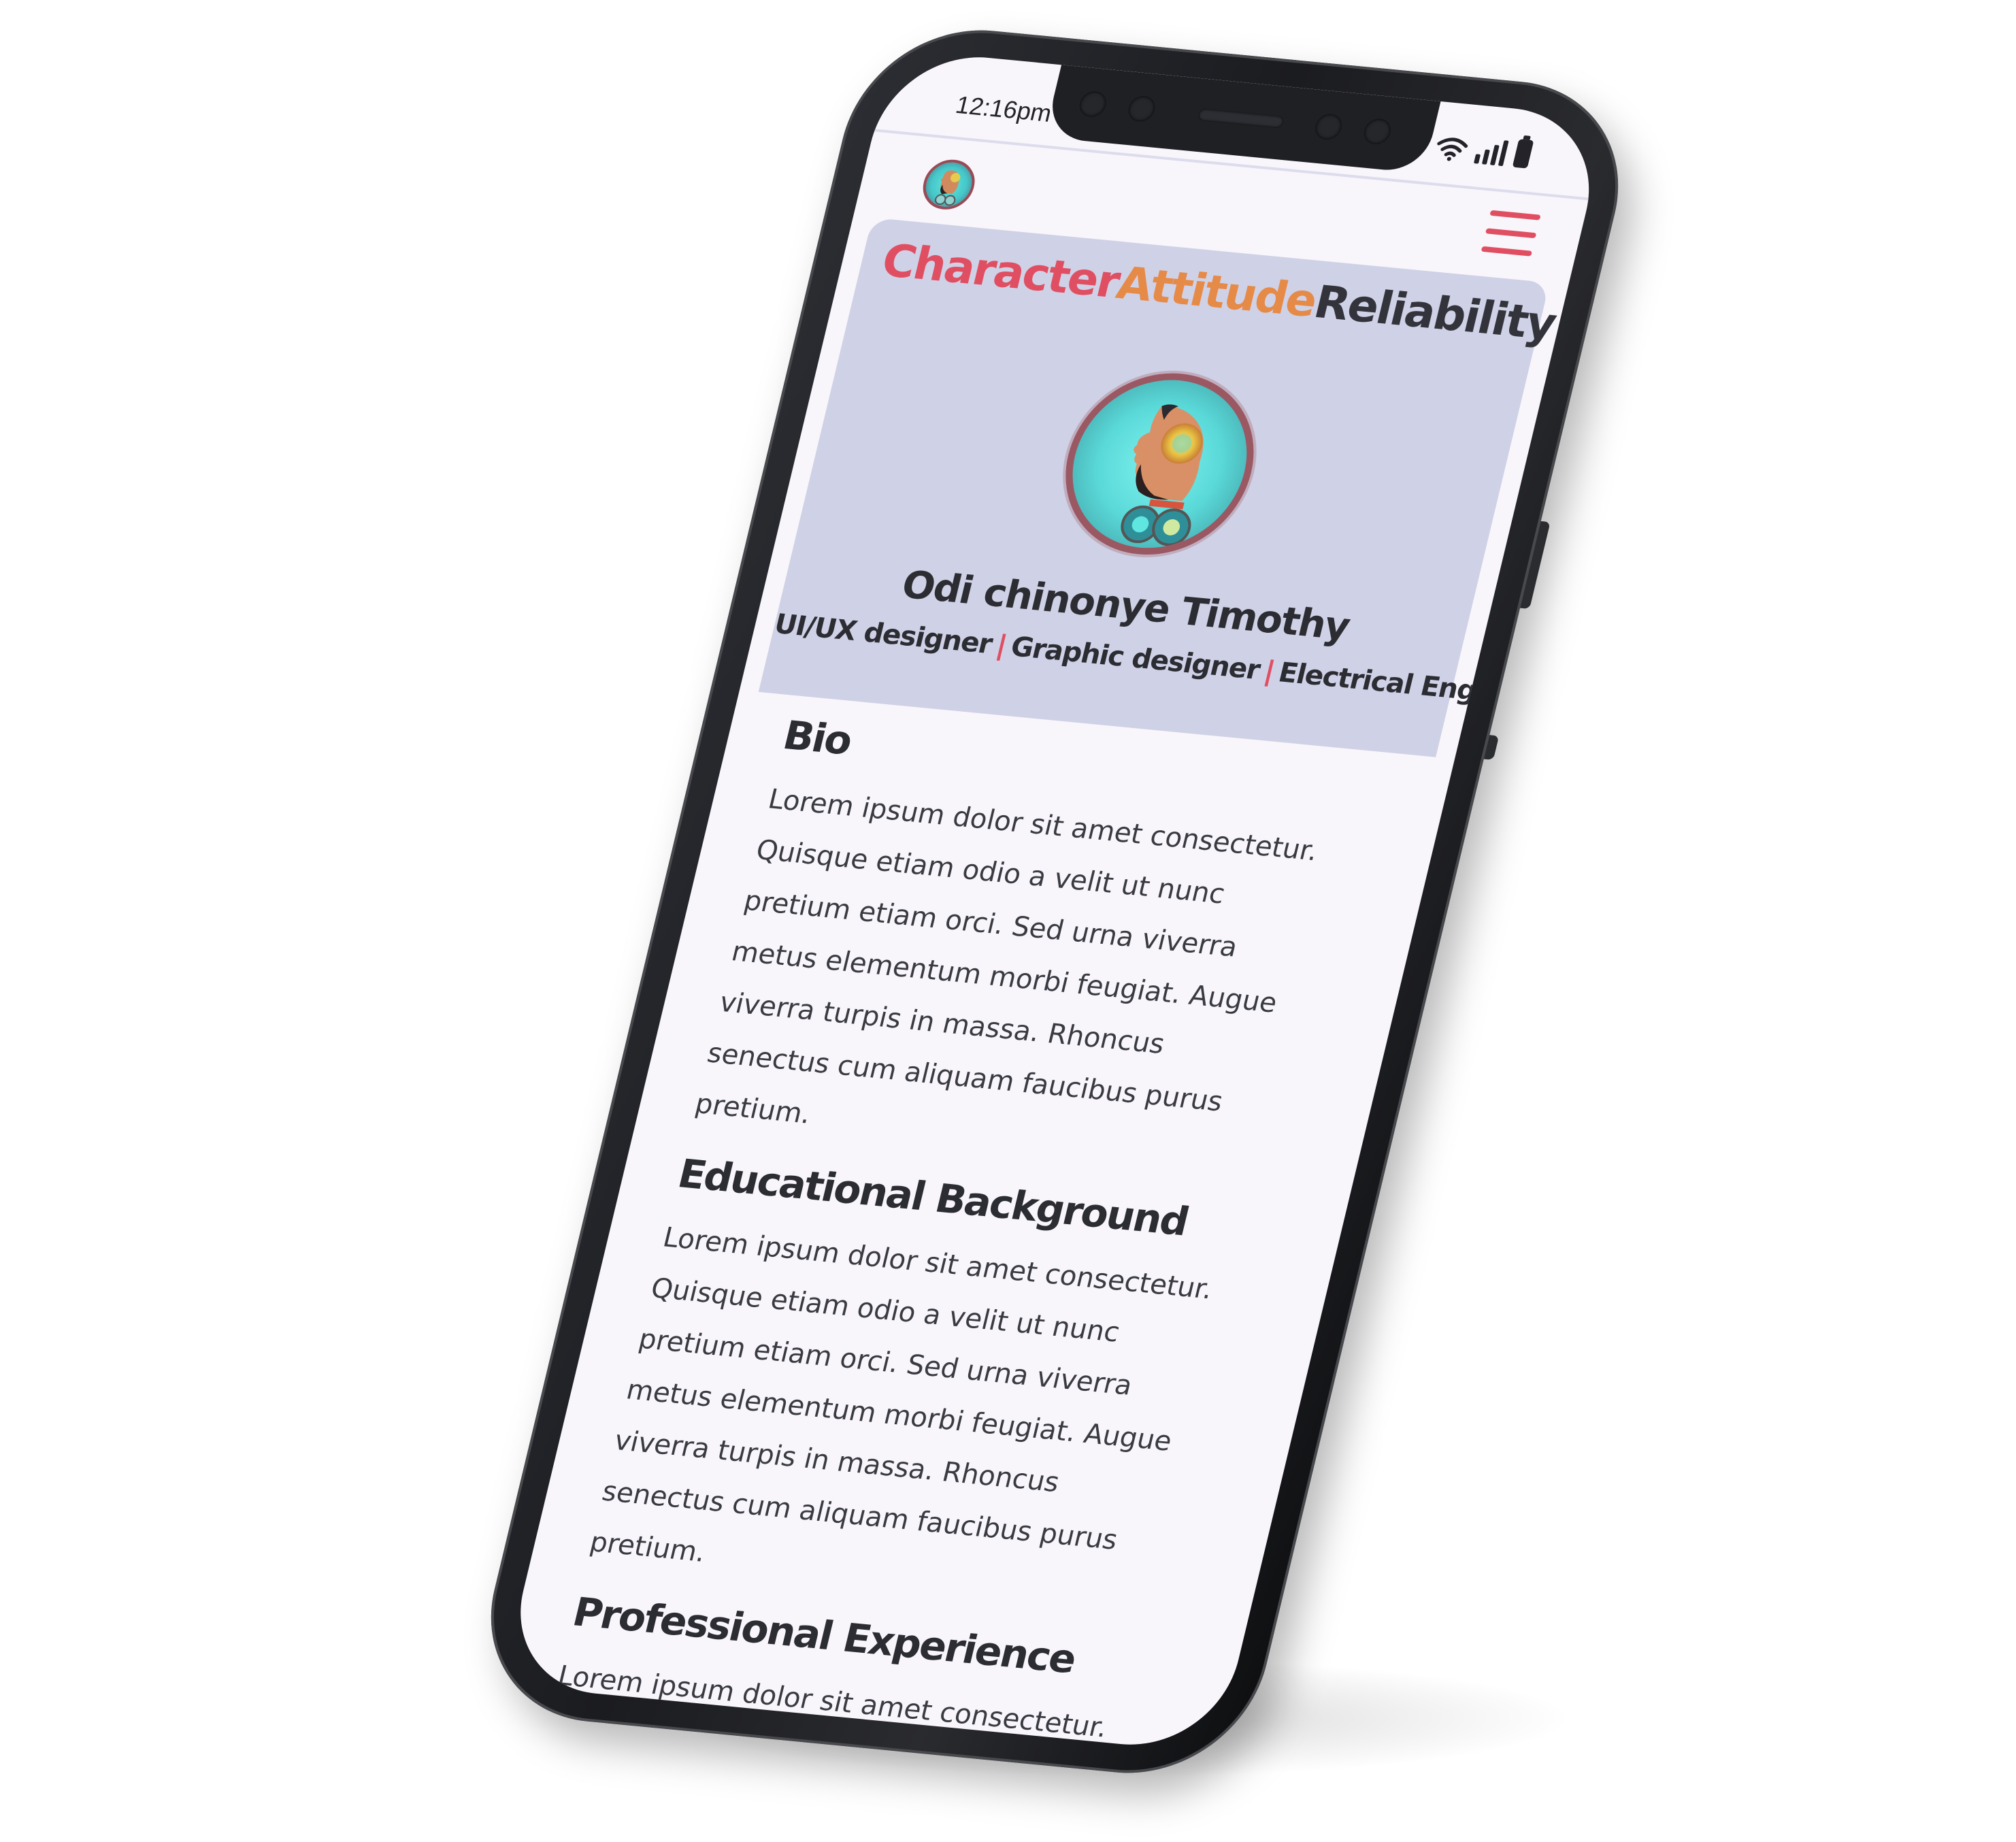  What do you see at coordinates (1491, 152) in the screenshot?
I see `signal-icon` at bounding box center [1491, 152].